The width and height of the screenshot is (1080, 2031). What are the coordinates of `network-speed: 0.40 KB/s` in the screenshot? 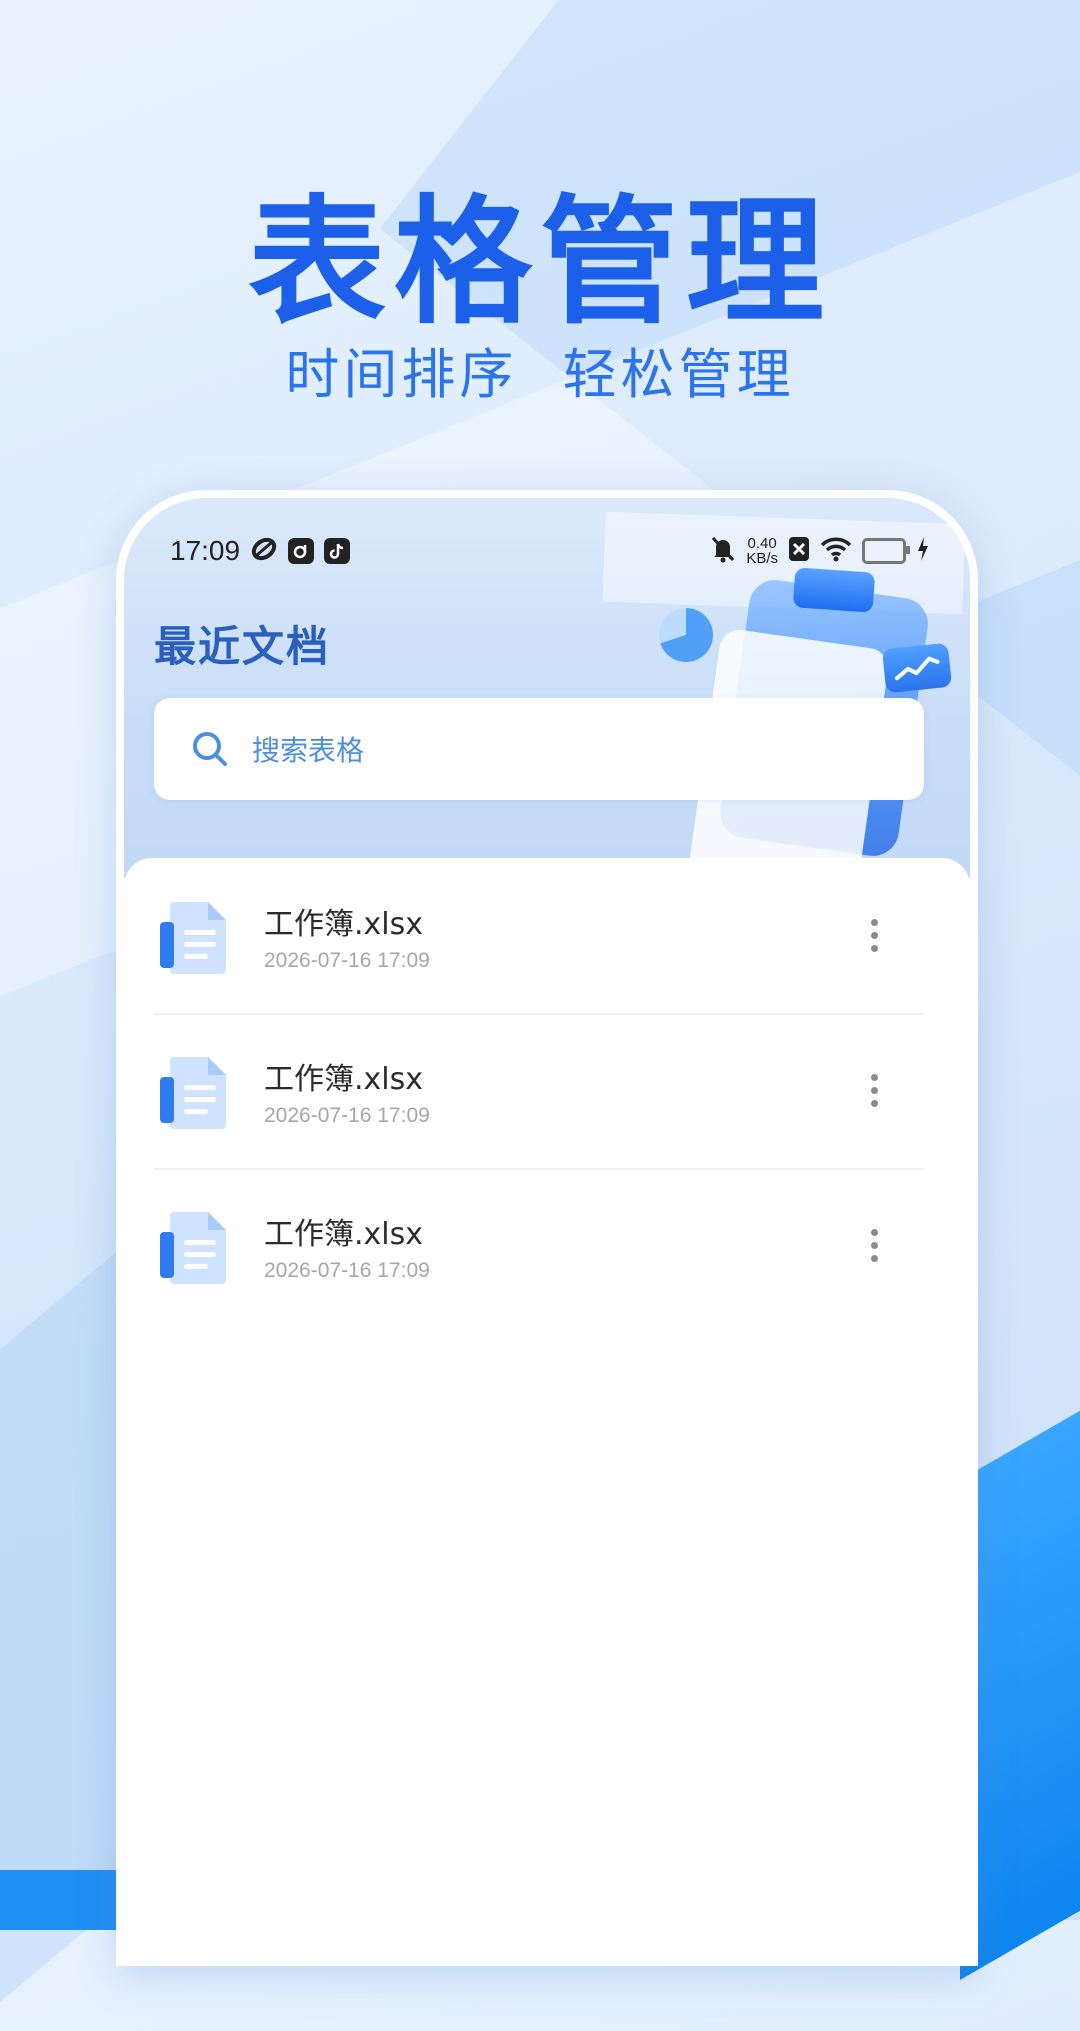 It's located at (762, 551).